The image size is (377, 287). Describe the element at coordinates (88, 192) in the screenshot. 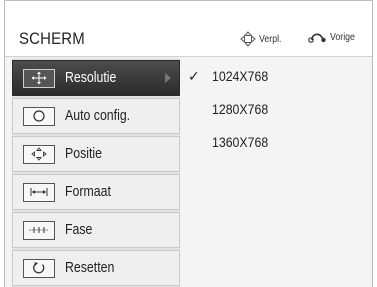

I see `menu-item-label: Formaat` at that location.